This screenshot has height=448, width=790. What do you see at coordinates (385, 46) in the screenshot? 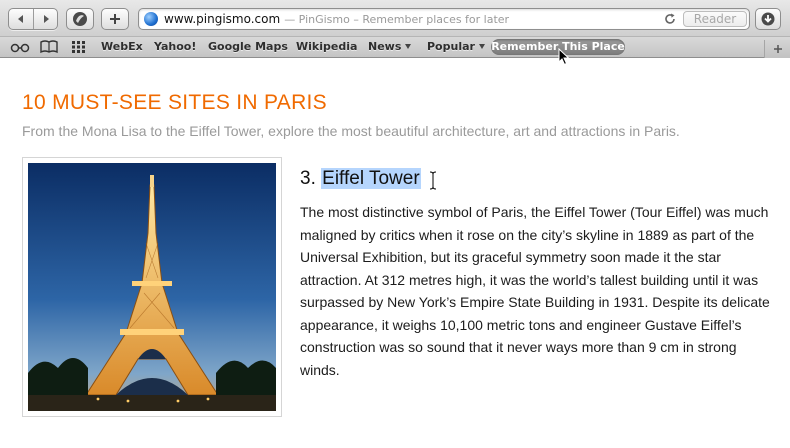
I see `bookmark-news-label: News` at bounding box center [385, 46].